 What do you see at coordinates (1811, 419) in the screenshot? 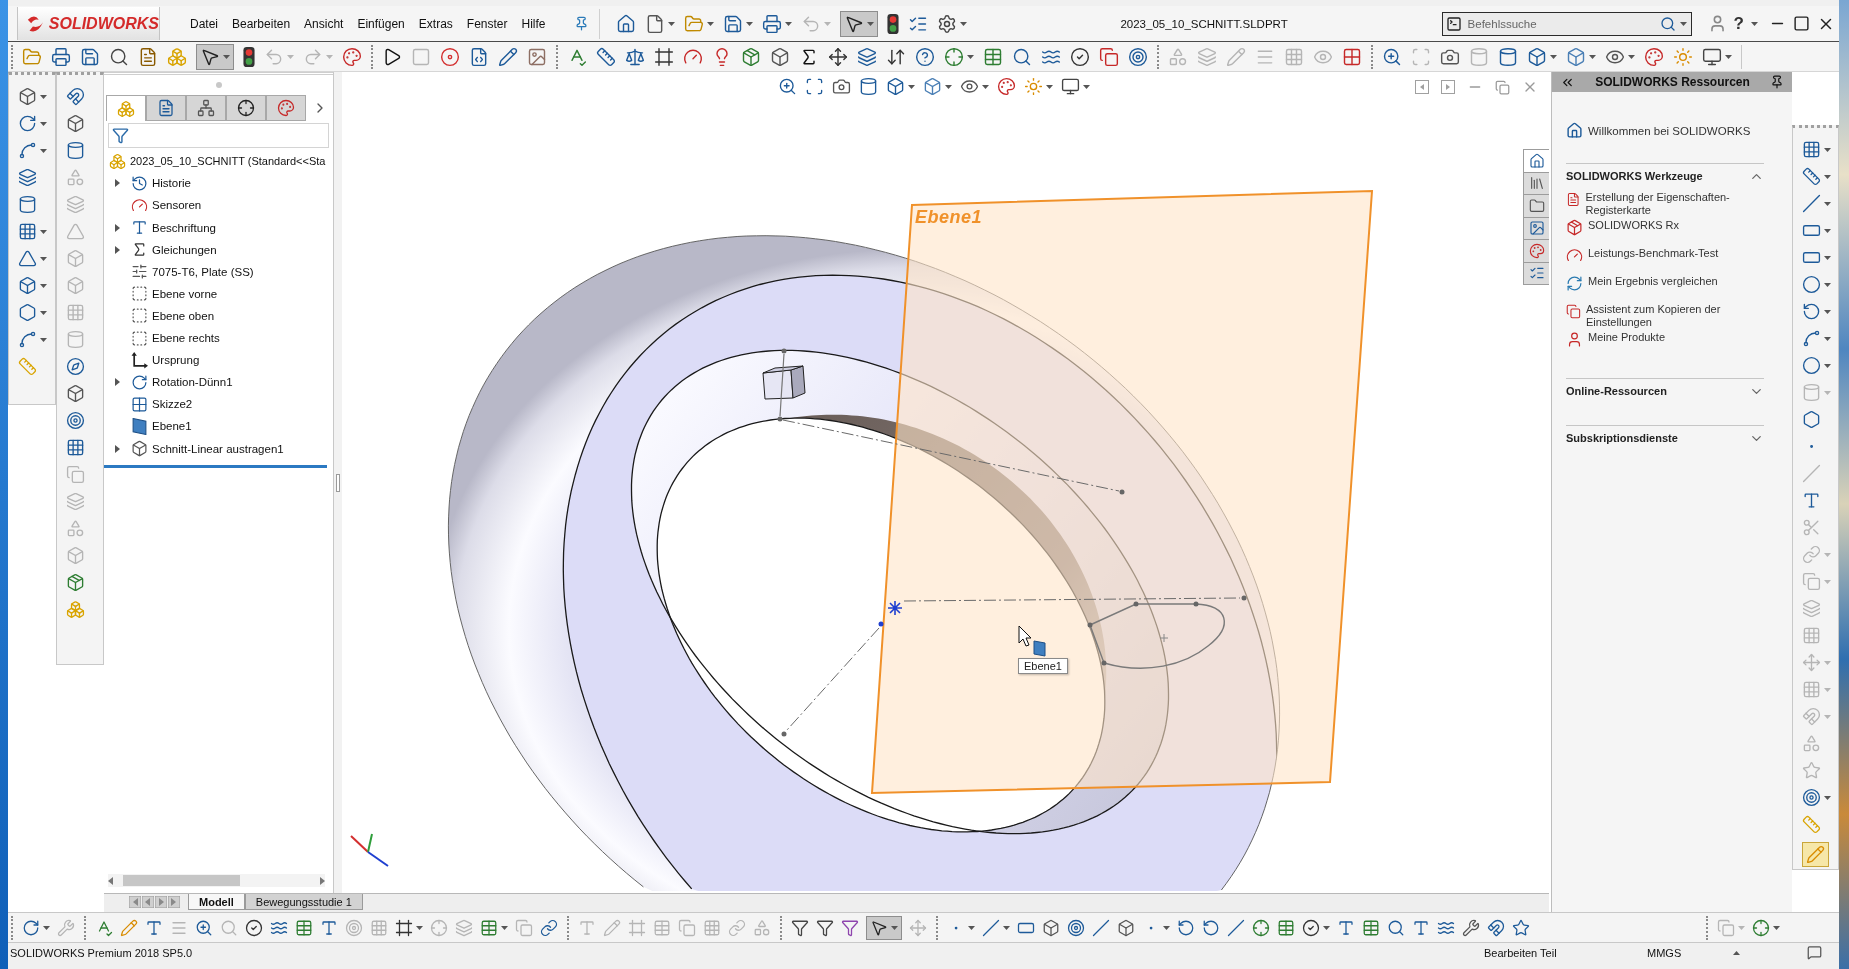
I see `hexagon-icon` at bounding box center [1811, 419].